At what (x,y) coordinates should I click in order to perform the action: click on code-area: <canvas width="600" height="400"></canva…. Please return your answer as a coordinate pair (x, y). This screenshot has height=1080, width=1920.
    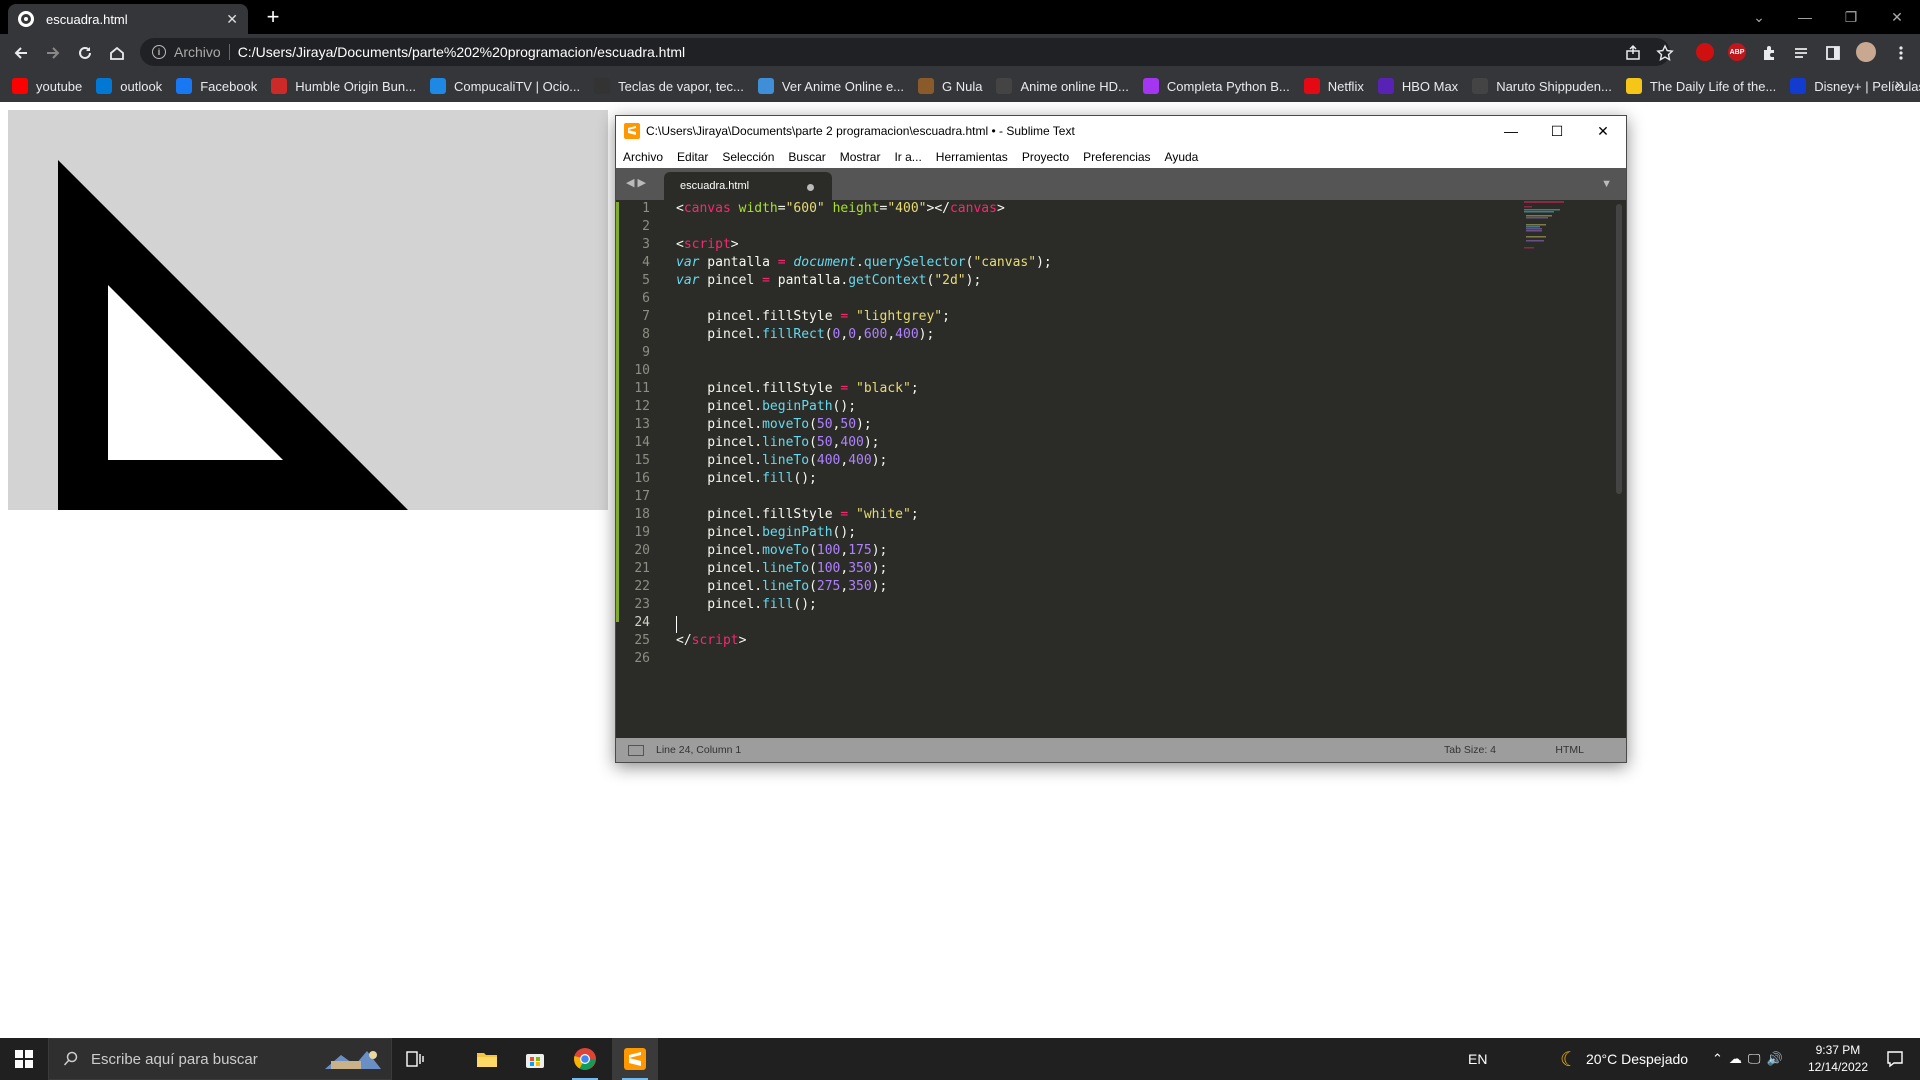
    Looking at the image, I should click on (864, 424).